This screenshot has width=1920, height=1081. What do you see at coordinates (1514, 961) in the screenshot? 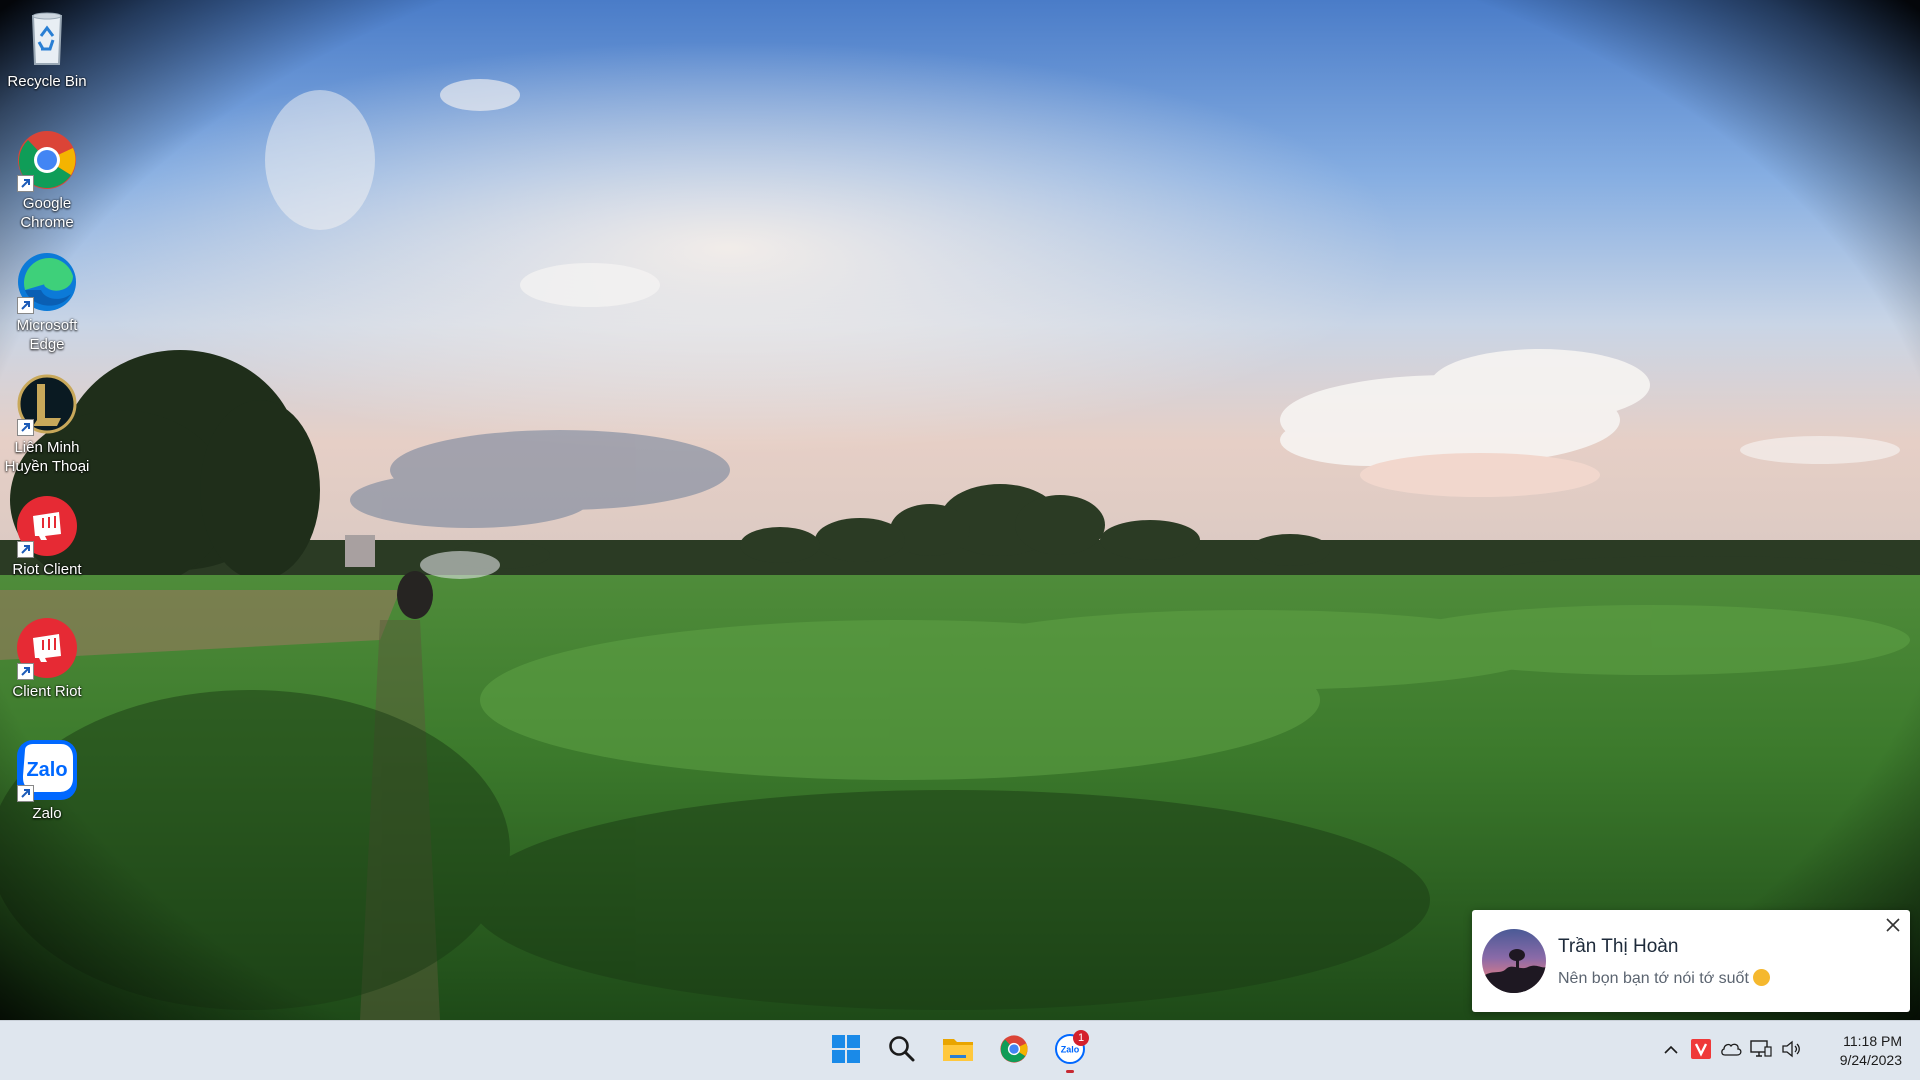
I see `avatar` at bounding box center [1514, 961].